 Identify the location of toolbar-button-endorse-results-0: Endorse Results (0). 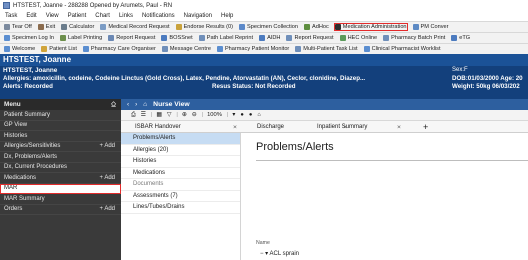
(204, 27).